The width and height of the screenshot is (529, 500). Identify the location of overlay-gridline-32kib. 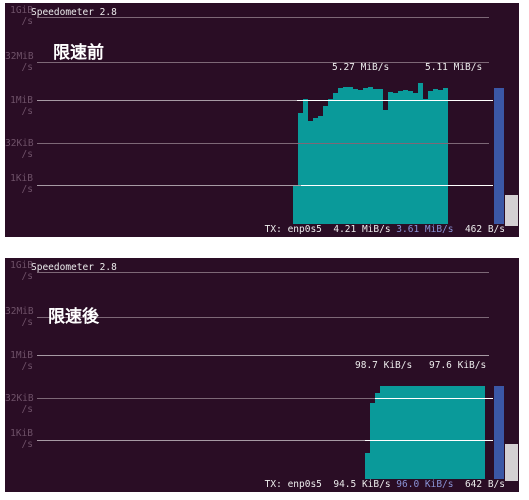
(434, 398).